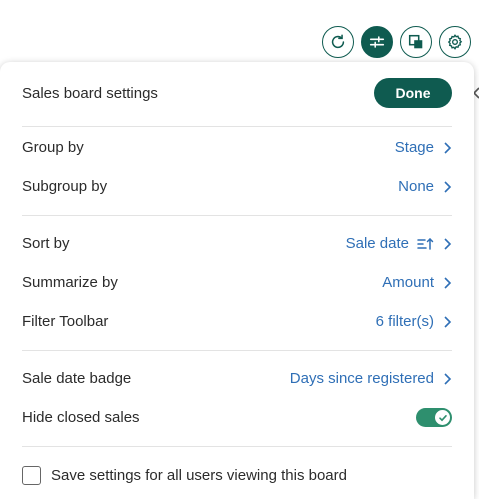 The image size is (479, 499). Describe the element at coordinates (361, 378) in the screenshot. I see `sale-date-badge-value-text: Days since registered` at that location.